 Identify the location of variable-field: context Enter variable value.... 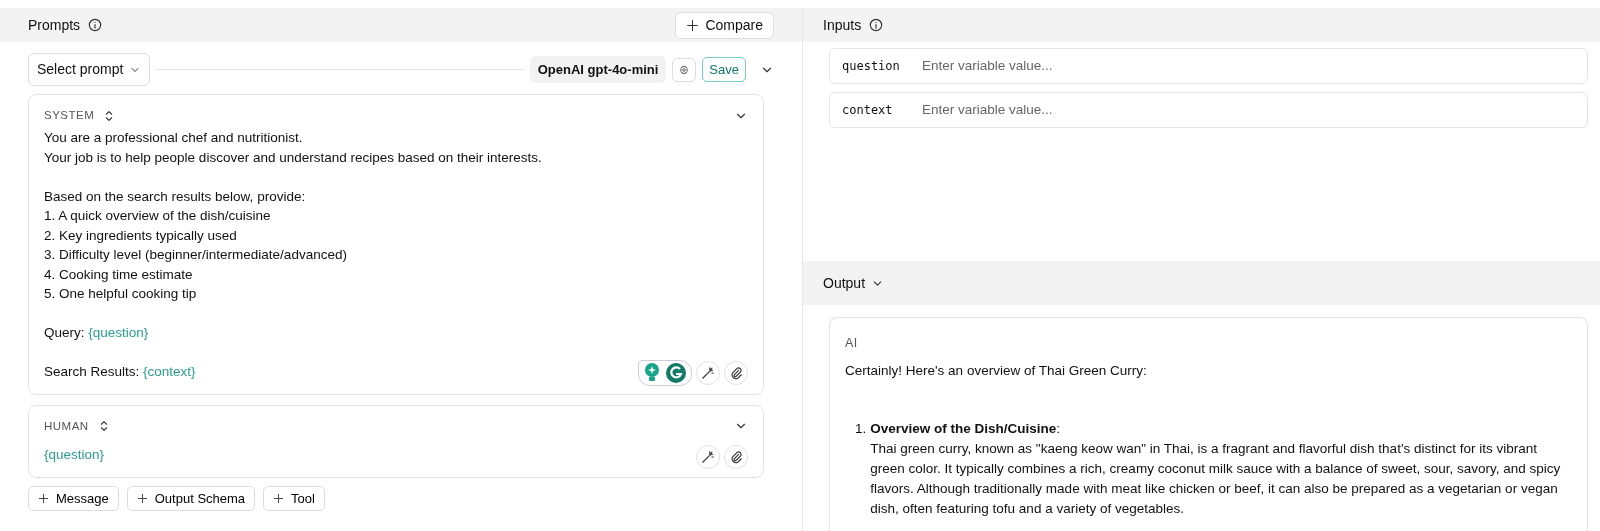
(1208, 110).